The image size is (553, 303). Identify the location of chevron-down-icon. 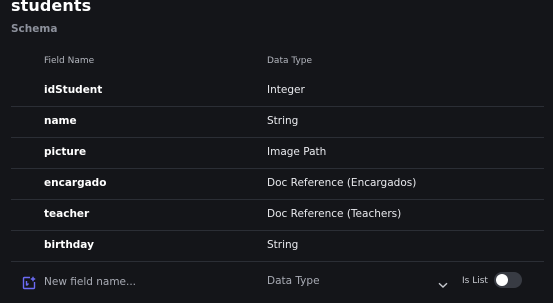
(443, 282).